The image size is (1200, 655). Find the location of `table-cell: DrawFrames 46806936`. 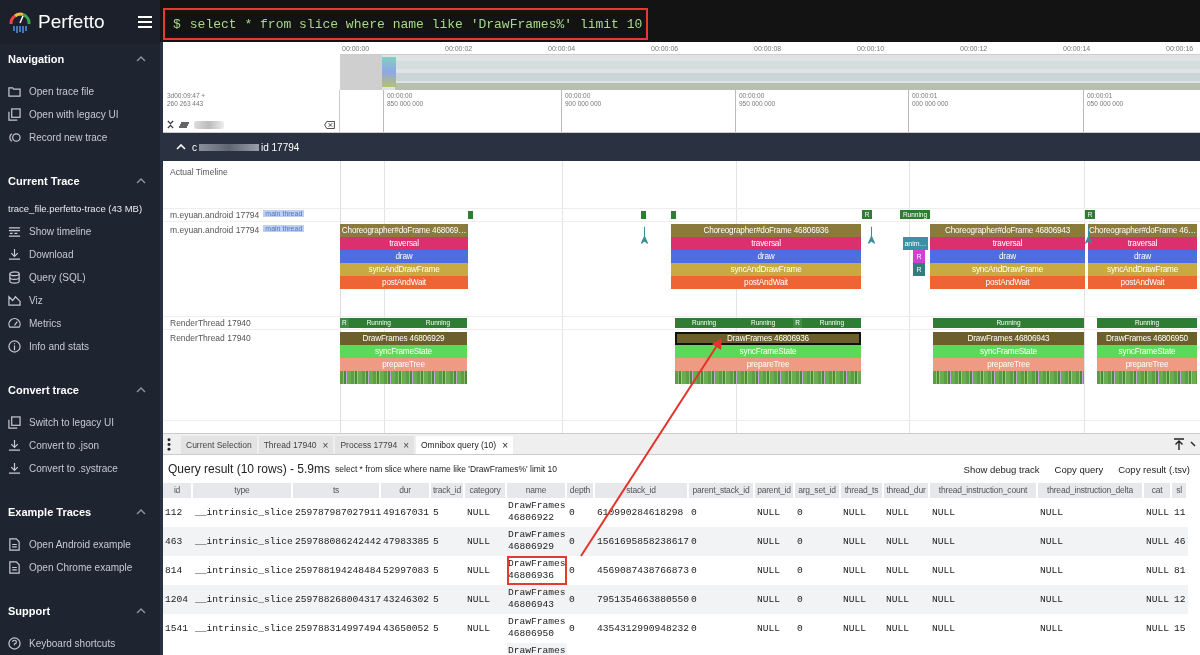

table-cell: DrawFrames 46806936 is located at coordinates (537, 570).